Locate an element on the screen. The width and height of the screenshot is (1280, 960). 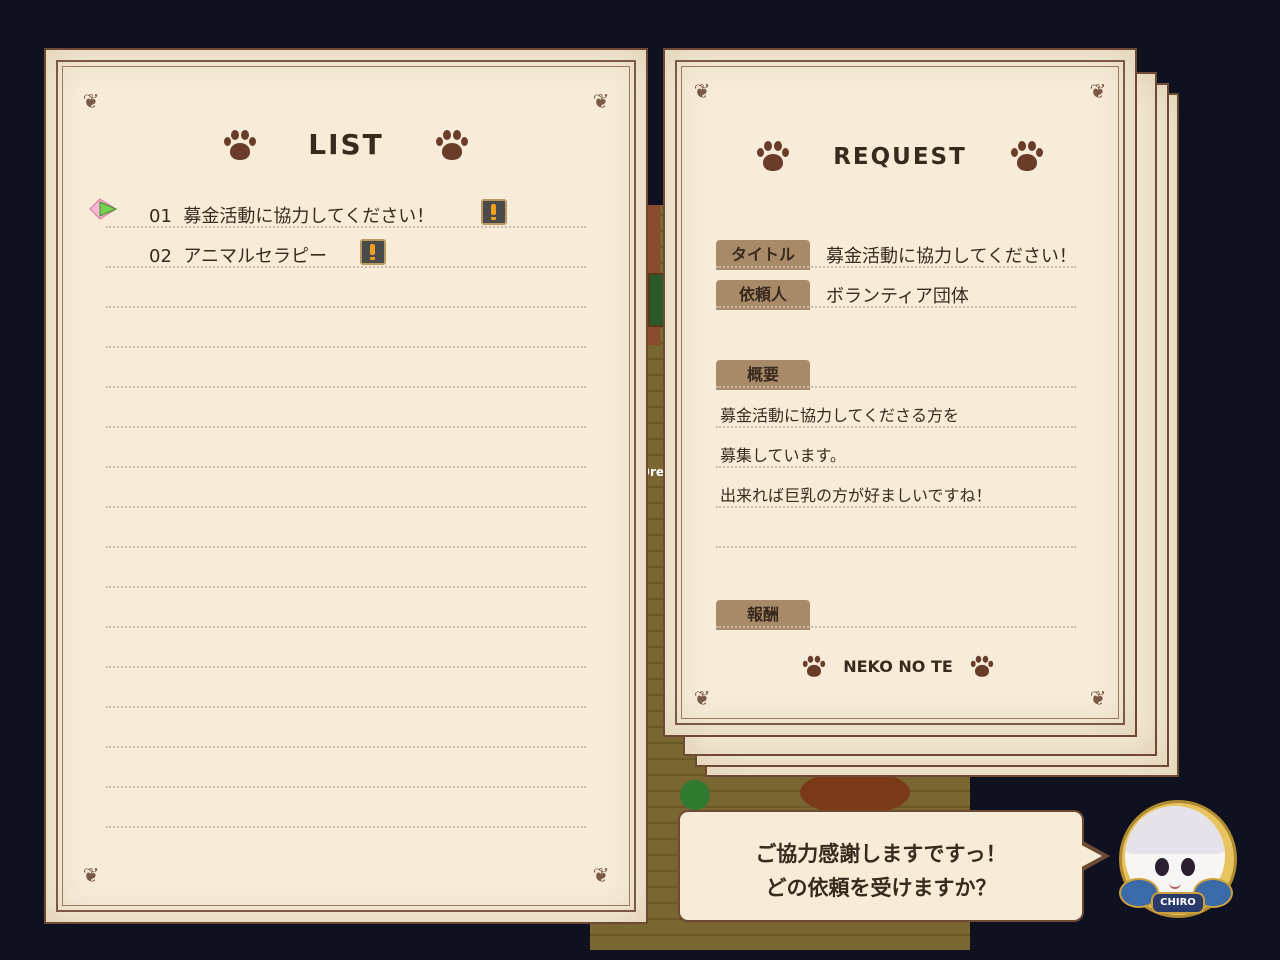
list-item: 01 募金活動に協力してください！ is located at coordinates (347, 211).